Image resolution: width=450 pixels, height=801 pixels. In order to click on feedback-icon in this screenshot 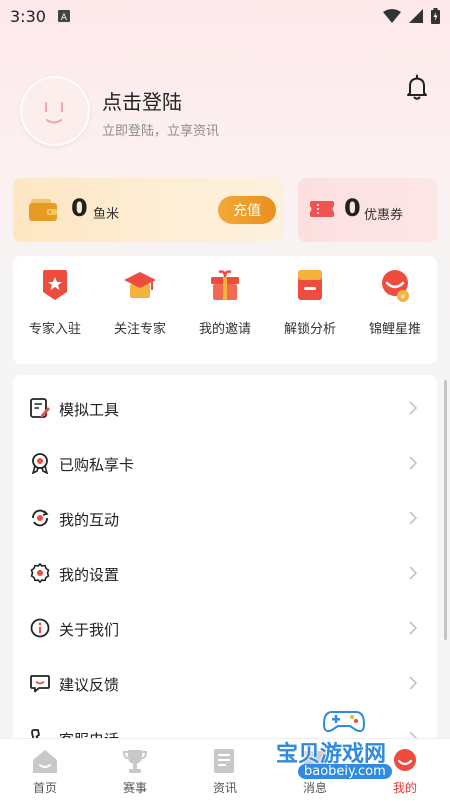, I will do `click(40, 684)`.